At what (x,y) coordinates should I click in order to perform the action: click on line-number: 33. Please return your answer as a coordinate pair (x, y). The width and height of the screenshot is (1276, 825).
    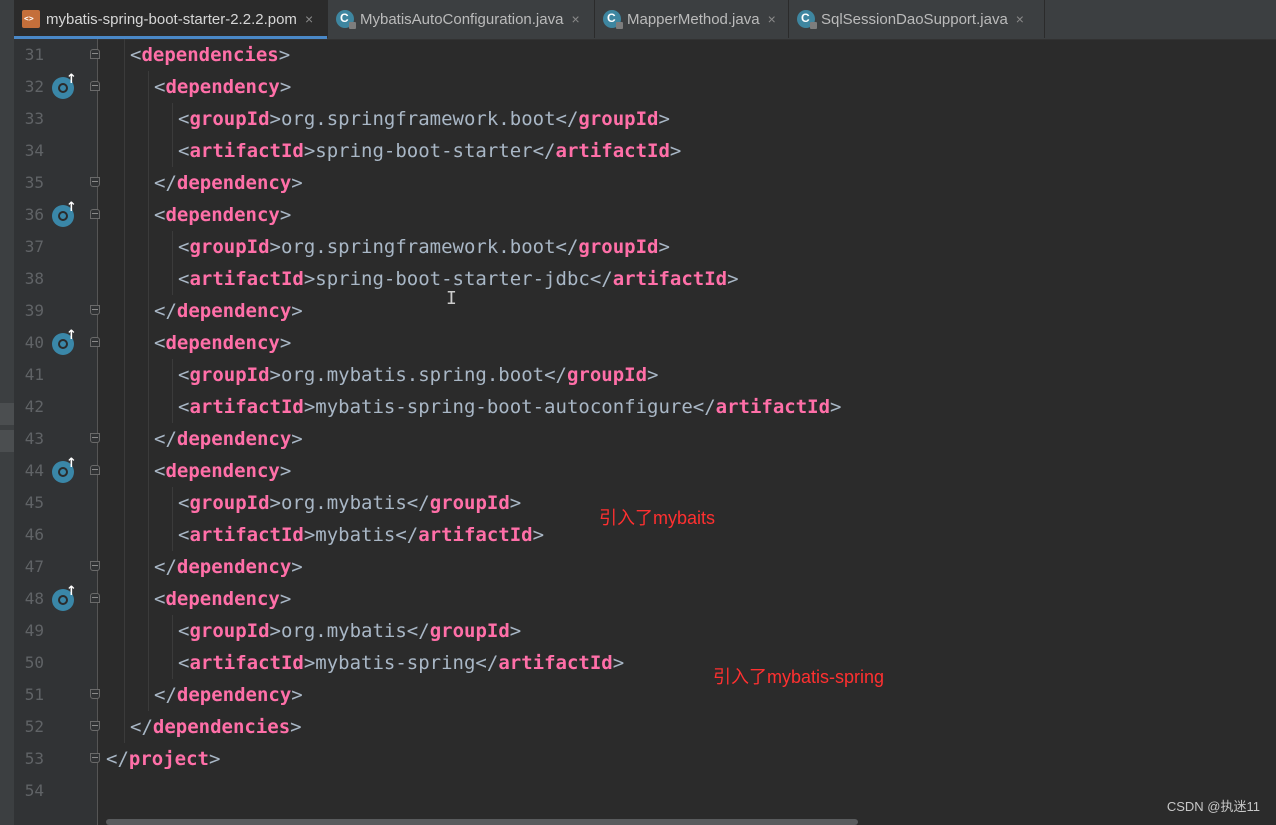
    Looking at the image, I should click on (34, 118).